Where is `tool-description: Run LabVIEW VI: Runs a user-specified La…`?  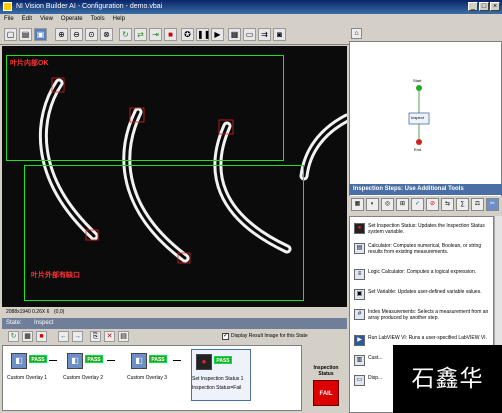 tool-description: Run LabVIEW VI: Runs a user-specified La… is located at coordinates (427, 338).